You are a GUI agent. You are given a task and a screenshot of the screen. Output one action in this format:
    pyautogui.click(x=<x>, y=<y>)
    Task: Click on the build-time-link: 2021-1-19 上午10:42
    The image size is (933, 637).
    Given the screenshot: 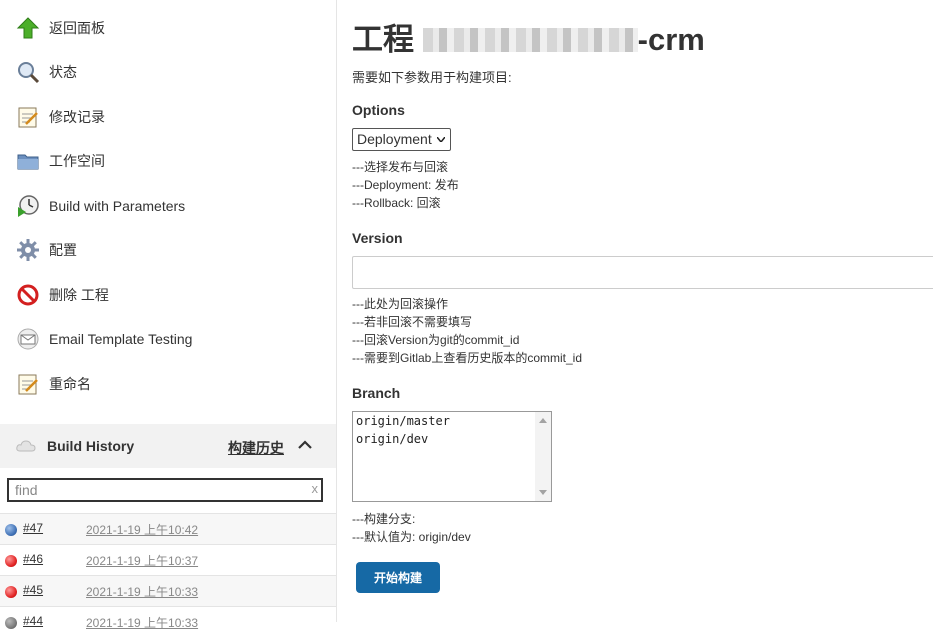 What is the action you would take?
    pyautogui.click(x=142, y=529)
    